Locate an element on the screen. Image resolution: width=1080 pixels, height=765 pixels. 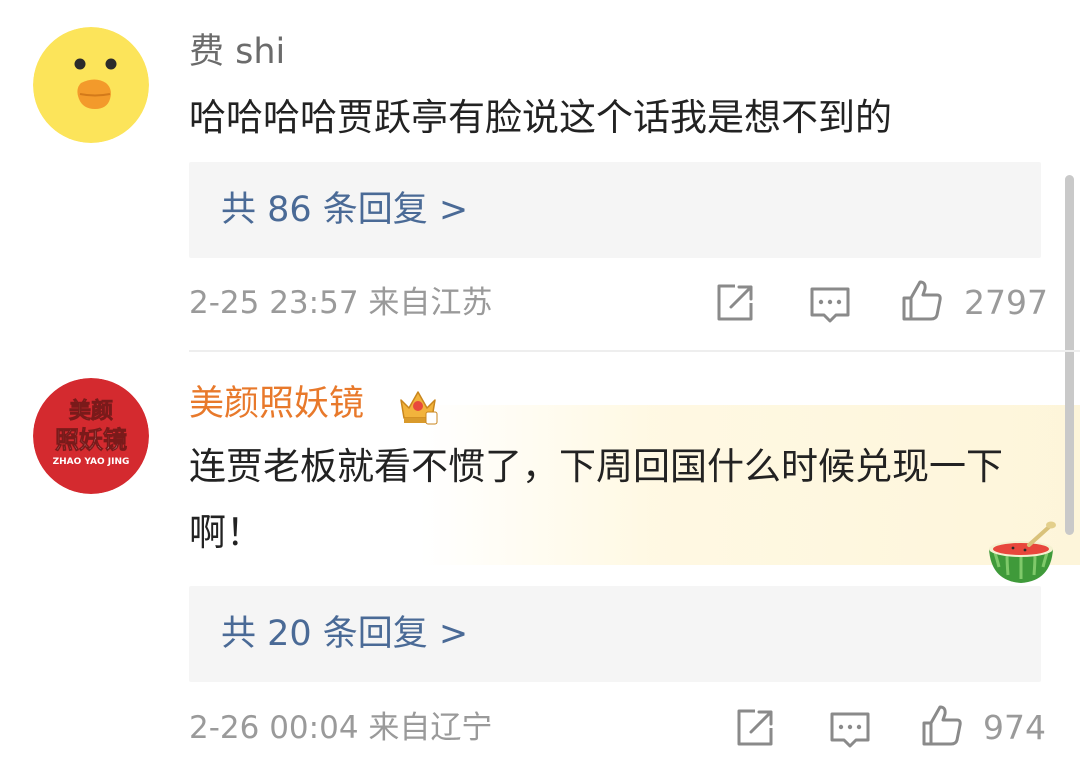
comment-meta: 2-26 00:04 来自辽宁 is located at coordinates (340, 728).